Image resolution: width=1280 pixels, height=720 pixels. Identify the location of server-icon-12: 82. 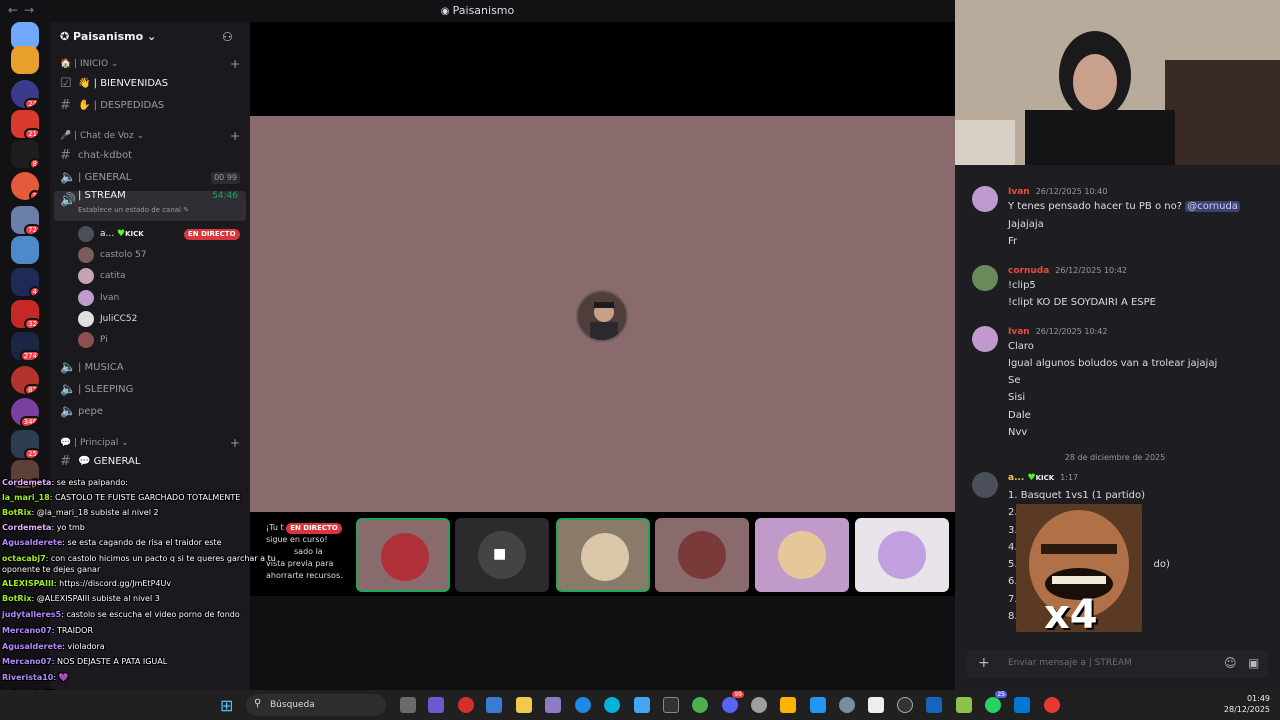
(25, 380).